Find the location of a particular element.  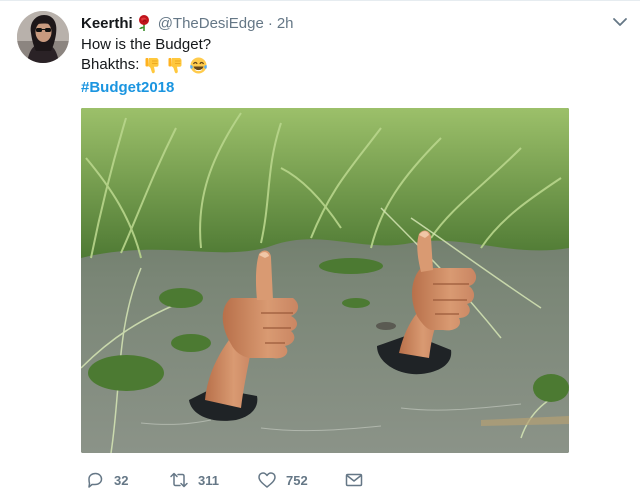

display-name: Keerthi is located at coordinates (107, 23).